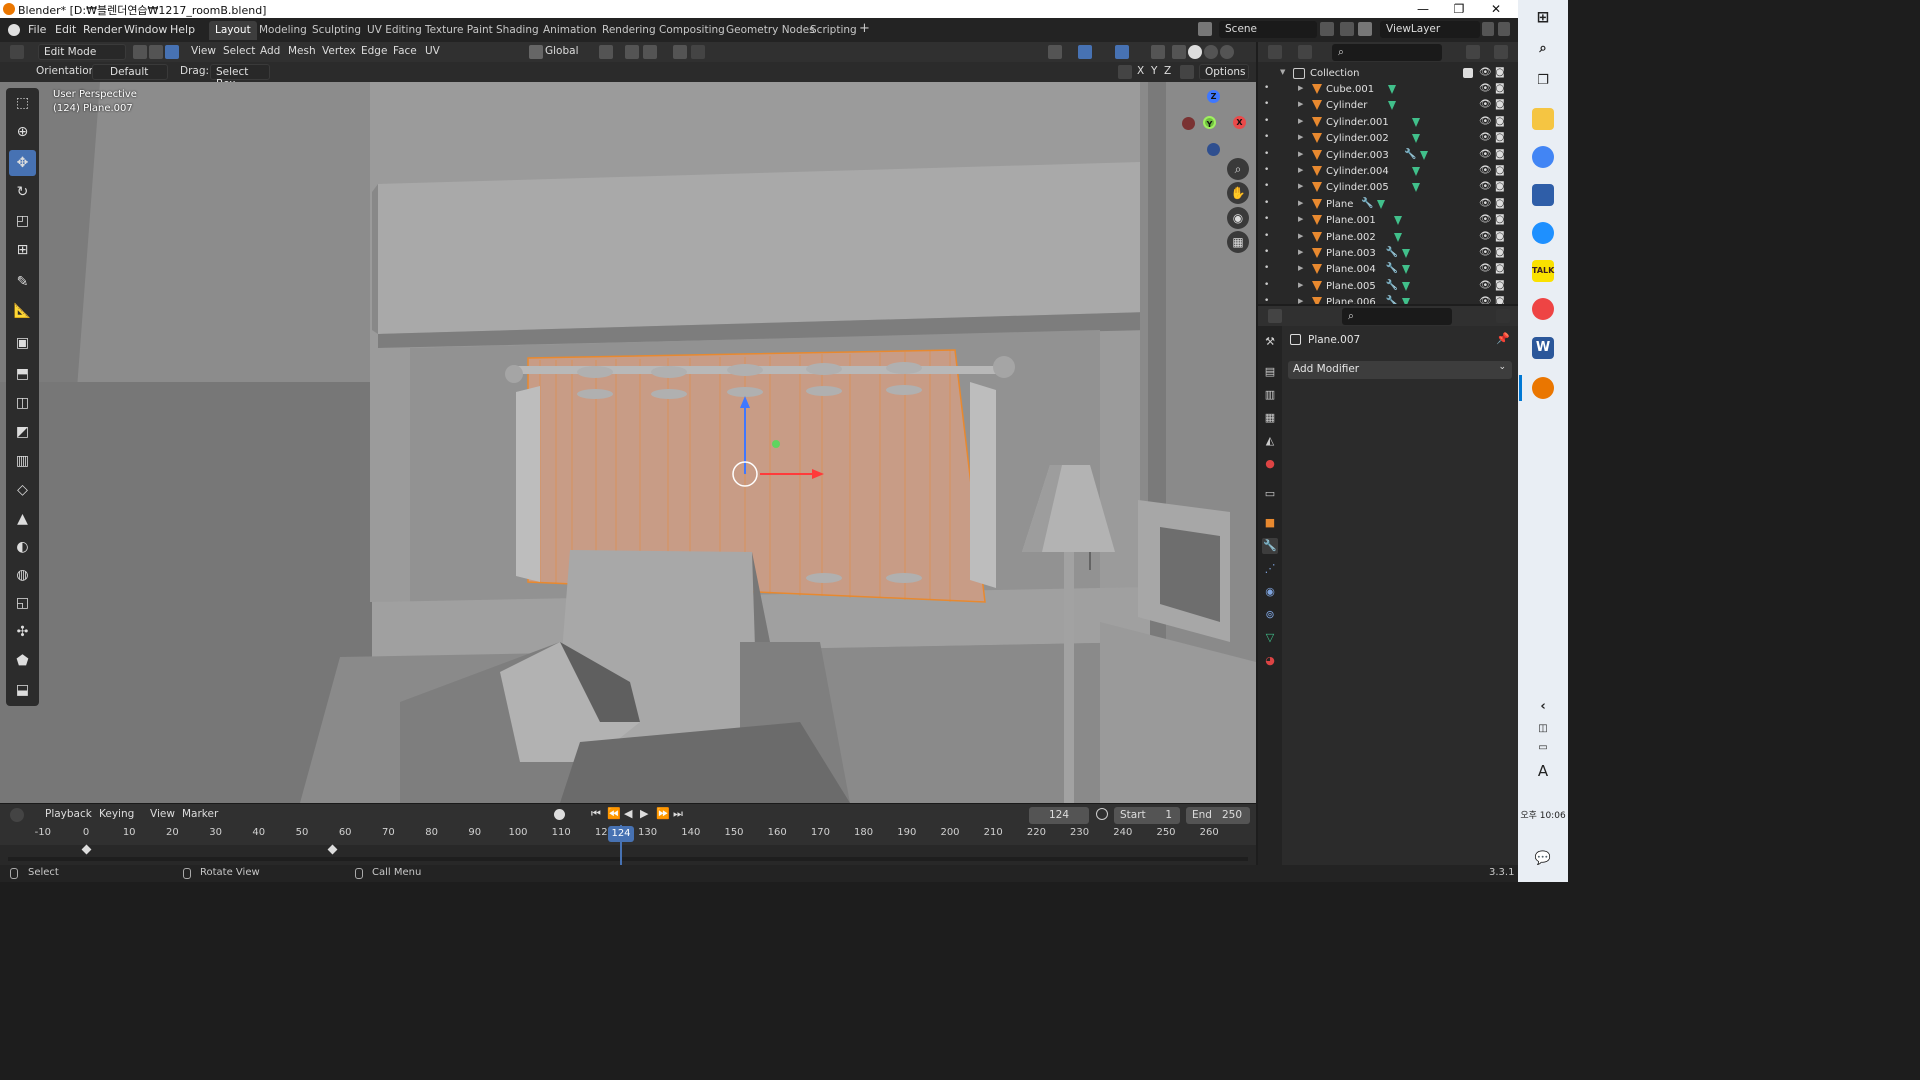 This screenshot has height=1080, width=1920. Describe the element at coordinates (632, 52) in the screenshot. I see `snap-icon` at that location.